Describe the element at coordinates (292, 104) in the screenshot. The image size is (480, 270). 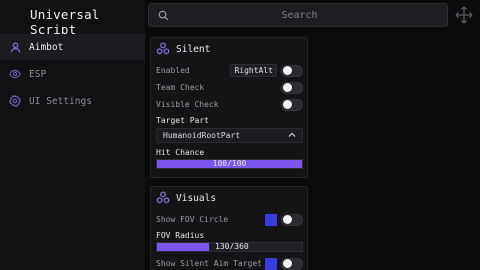
I see `visible-check-toggle` at that location.